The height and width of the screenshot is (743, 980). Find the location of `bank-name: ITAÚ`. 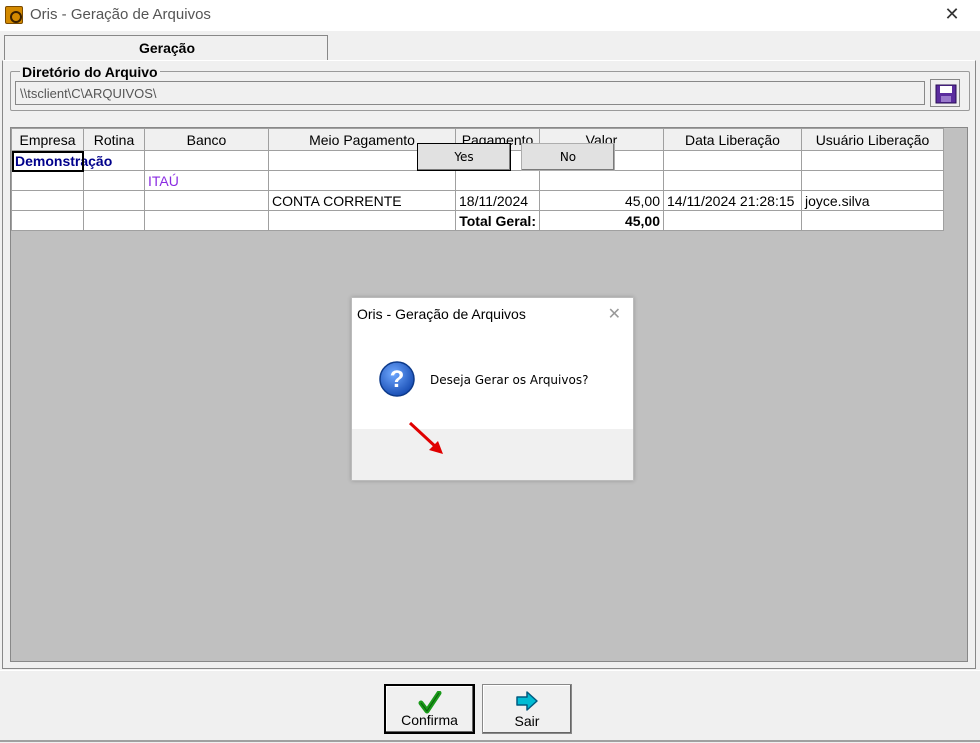

bank-name: ITAÚ is located at coordinates (206, 180).